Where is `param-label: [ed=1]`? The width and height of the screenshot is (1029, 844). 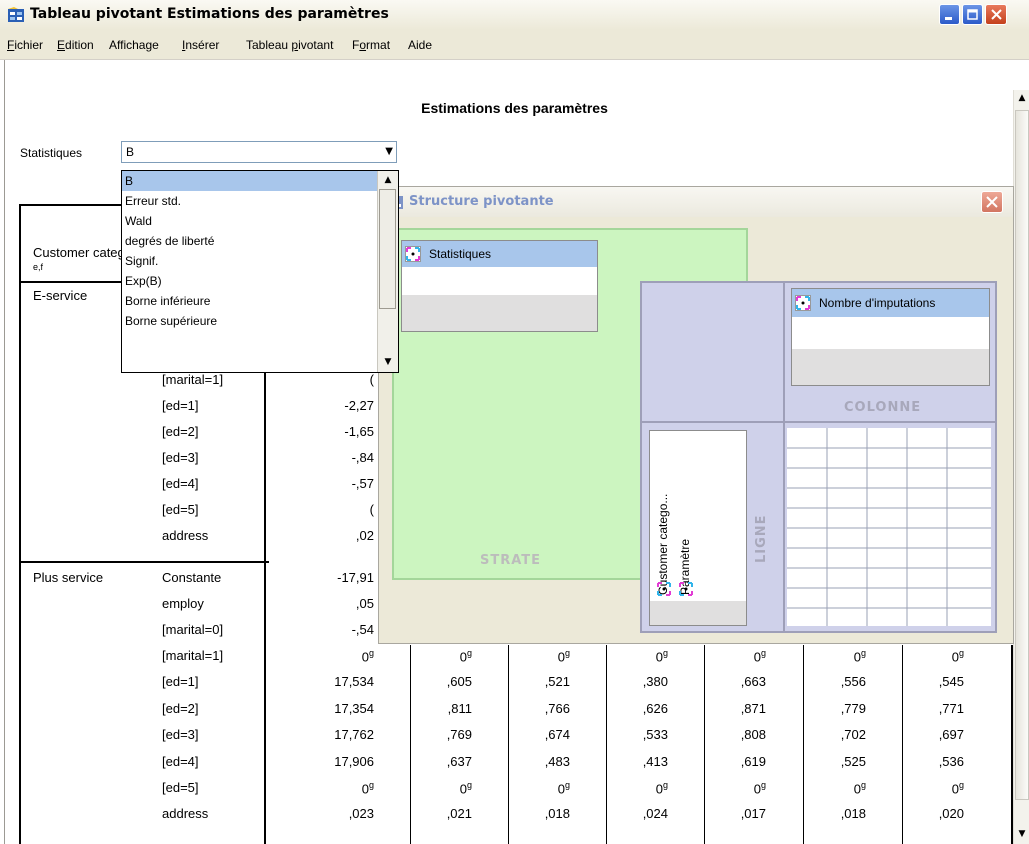 param-label: [ed=1] is located at coordinates (180, 405).